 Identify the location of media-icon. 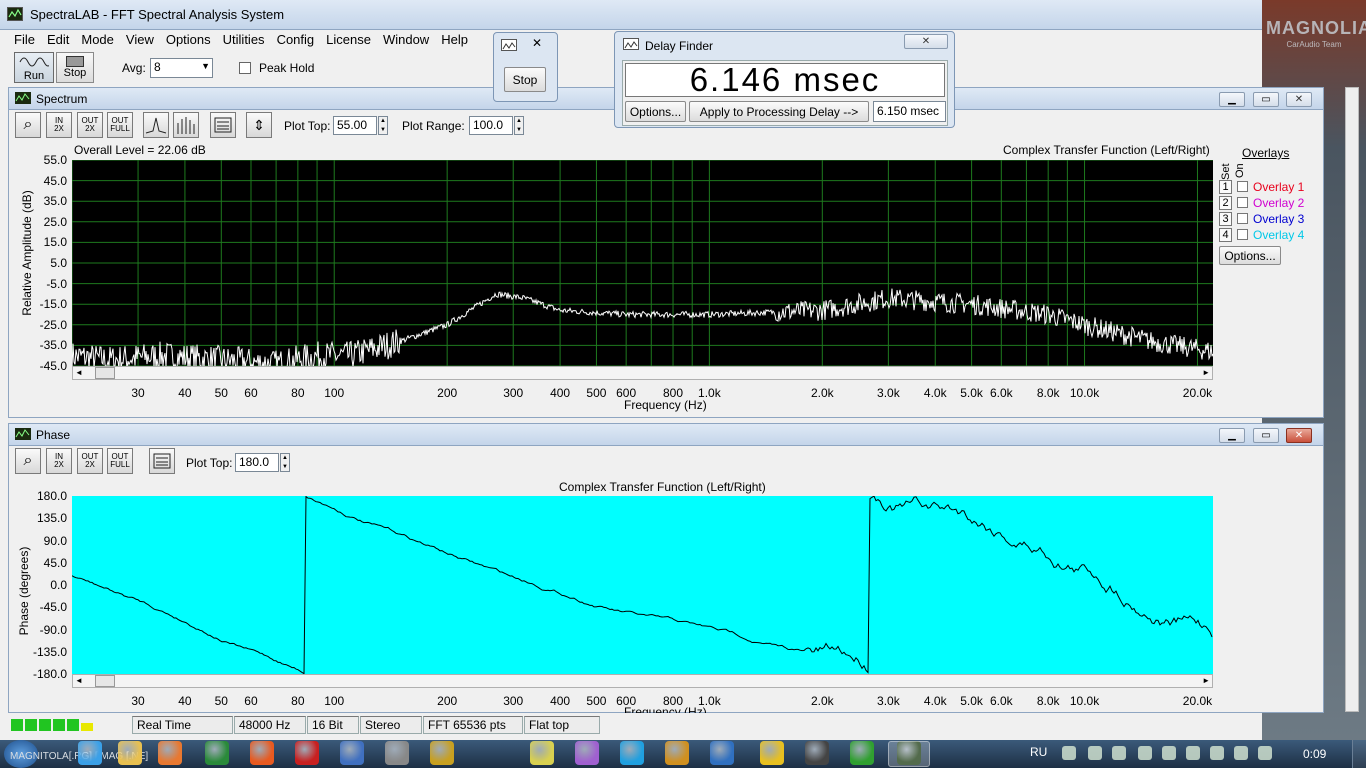
(170, 753).